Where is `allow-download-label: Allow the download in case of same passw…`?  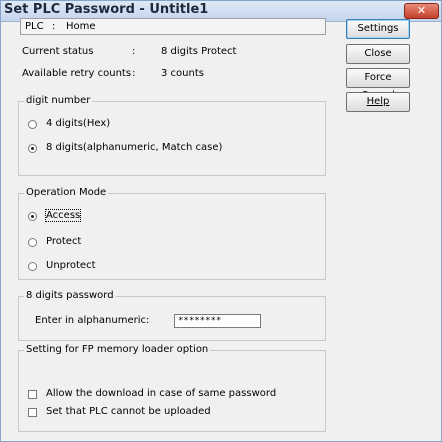
allow-download-label: Allow the download in case of same passw… is located at coordinates (161, 393).